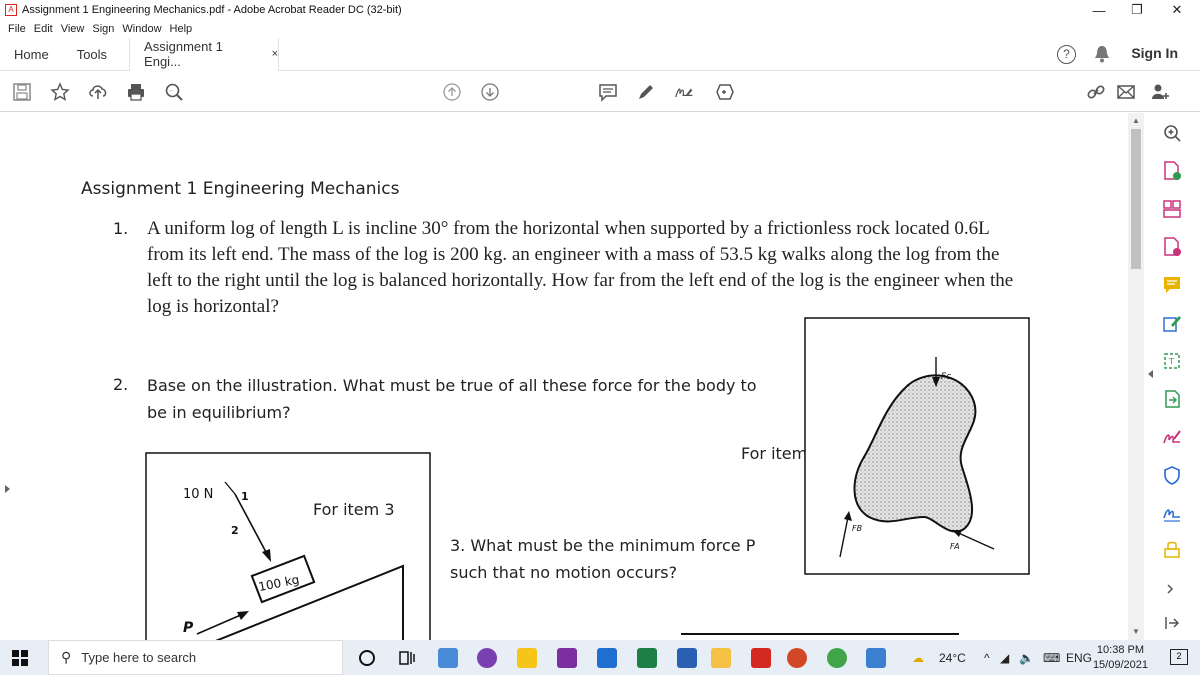 The width and height of the screenshot is (1200, 675). I want to click on tab-document: Assignment 1 Engi... ×, so click(204, 54).